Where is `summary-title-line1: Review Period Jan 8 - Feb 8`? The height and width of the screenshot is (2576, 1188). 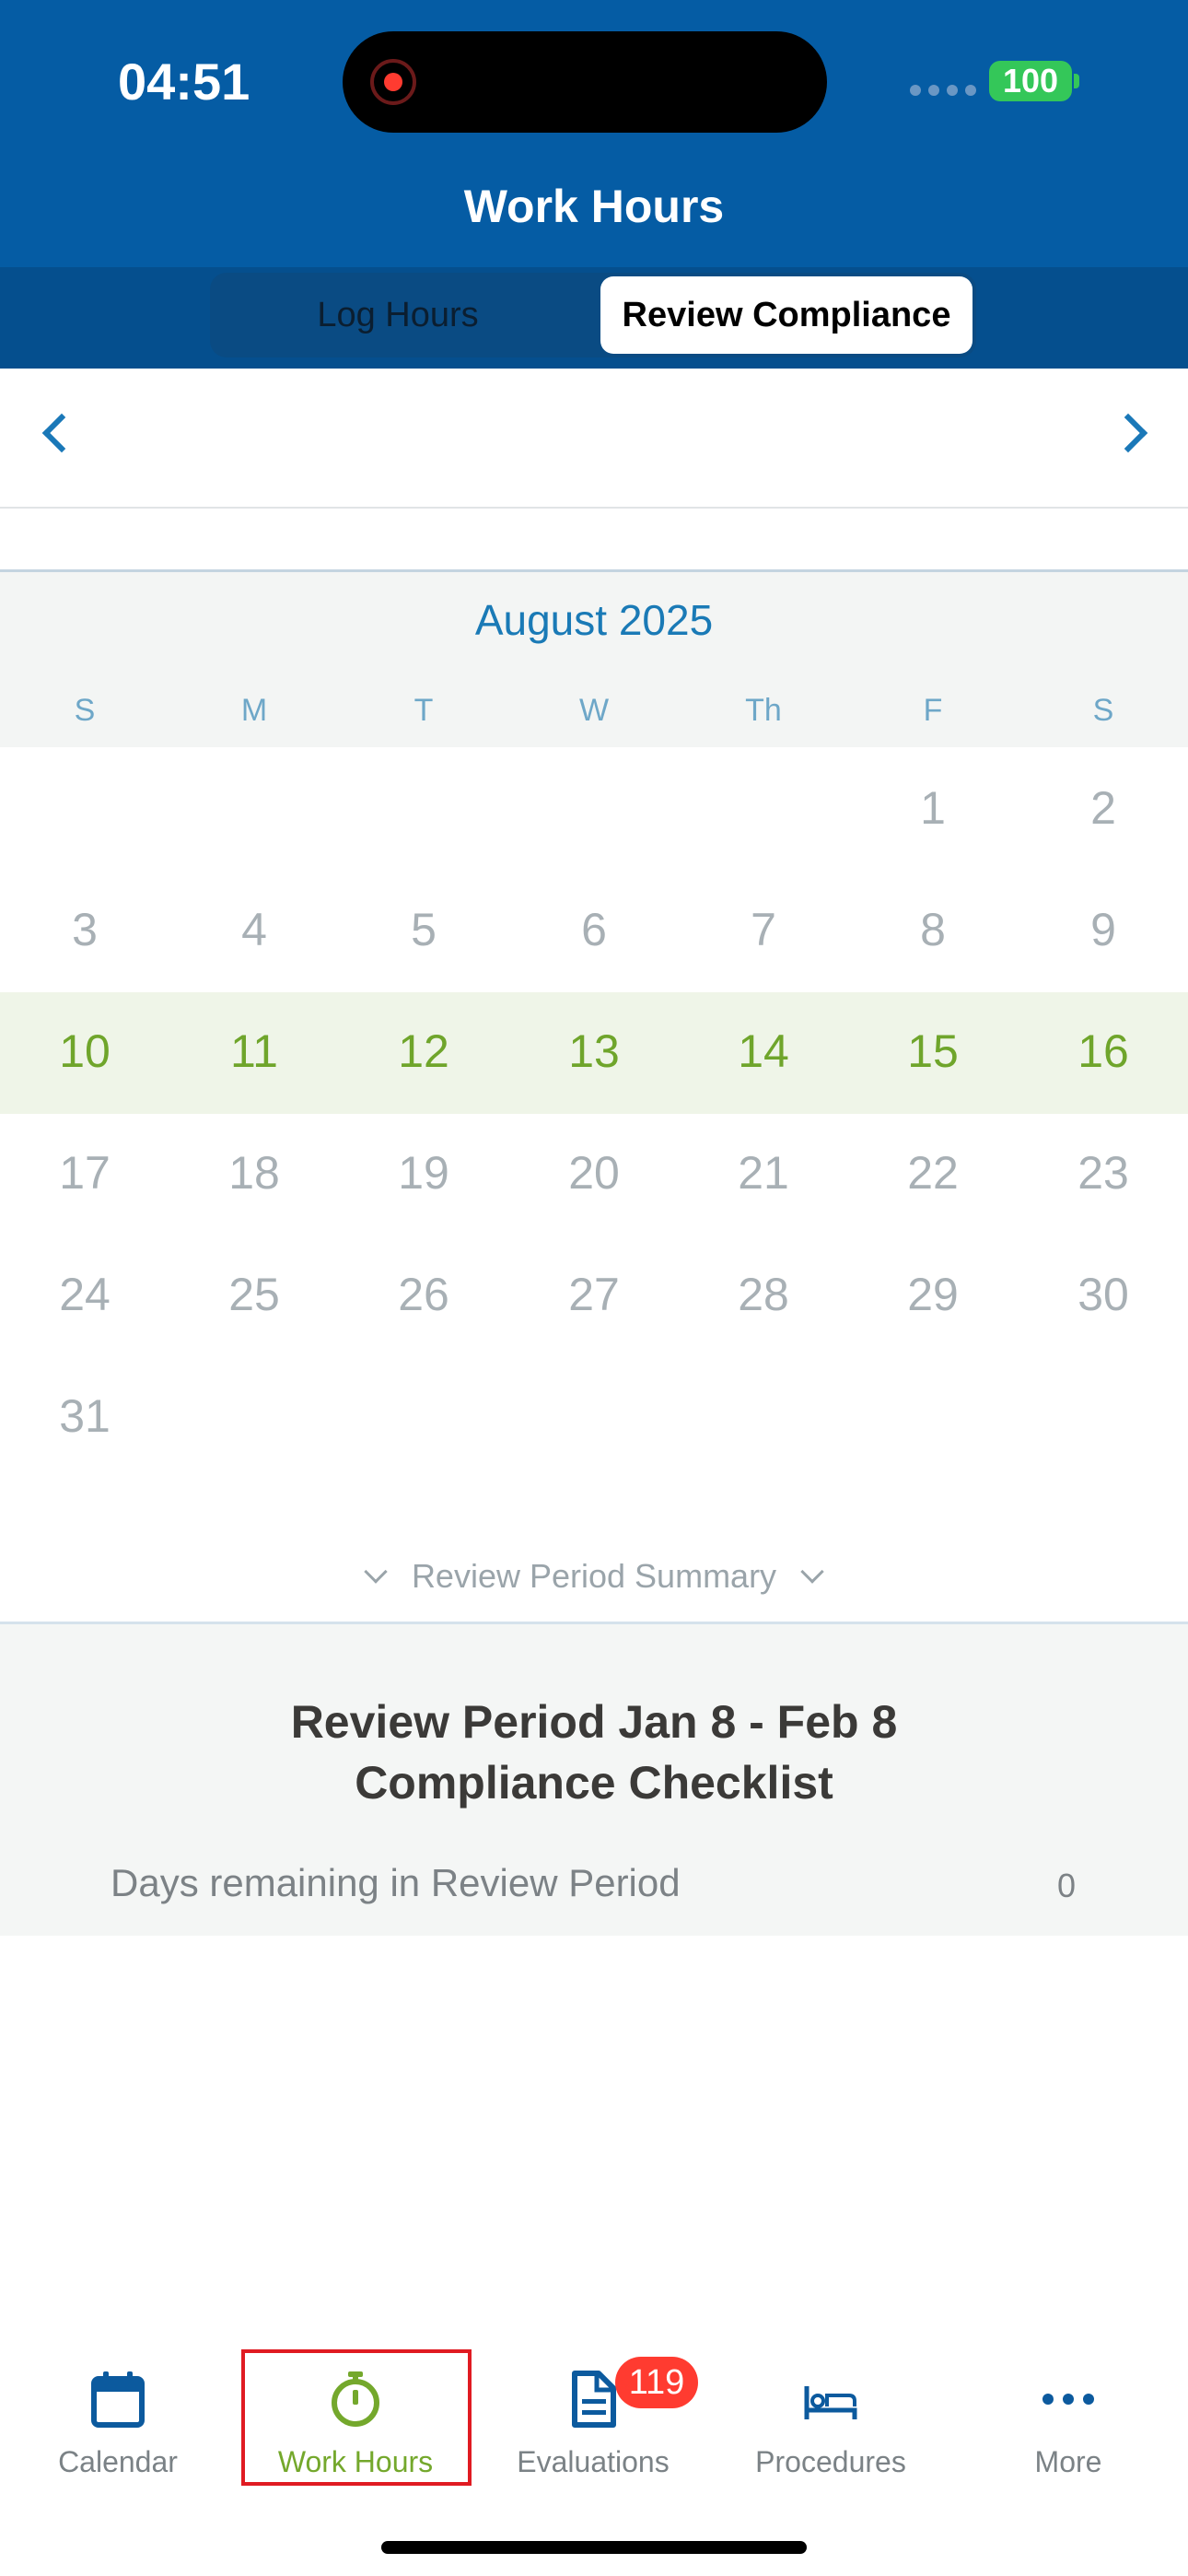 summary-title-line1: Review Period Jan 8 - Feb 8 is located at coordinates (594, 1722).